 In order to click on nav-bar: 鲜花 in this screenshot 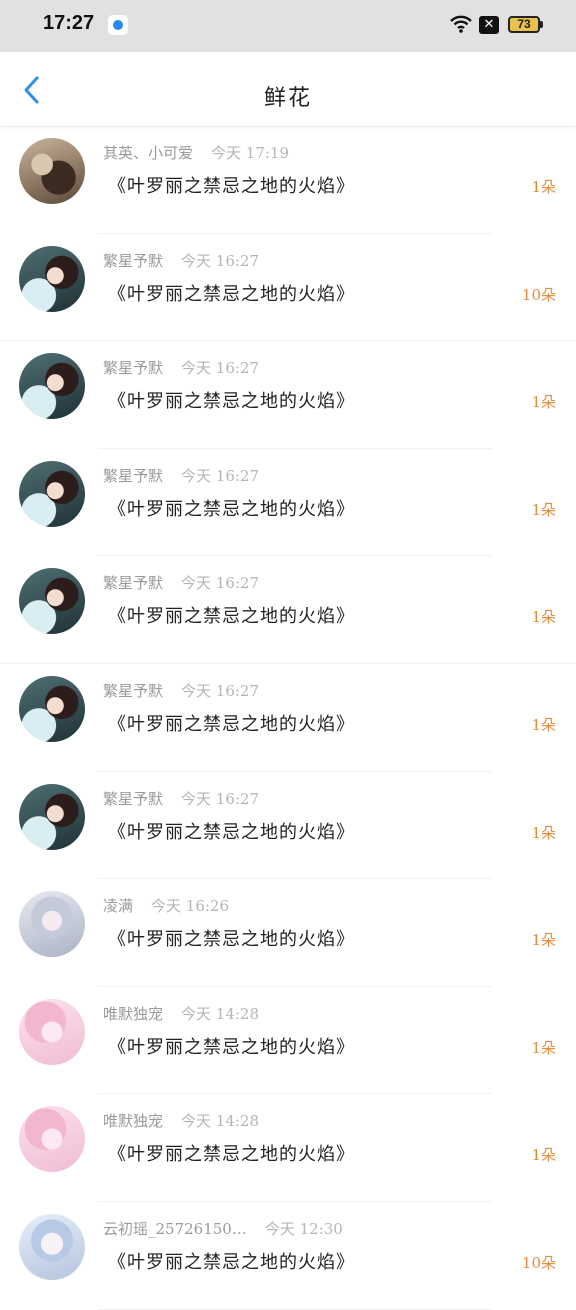, I will do `click(288, 89)`.